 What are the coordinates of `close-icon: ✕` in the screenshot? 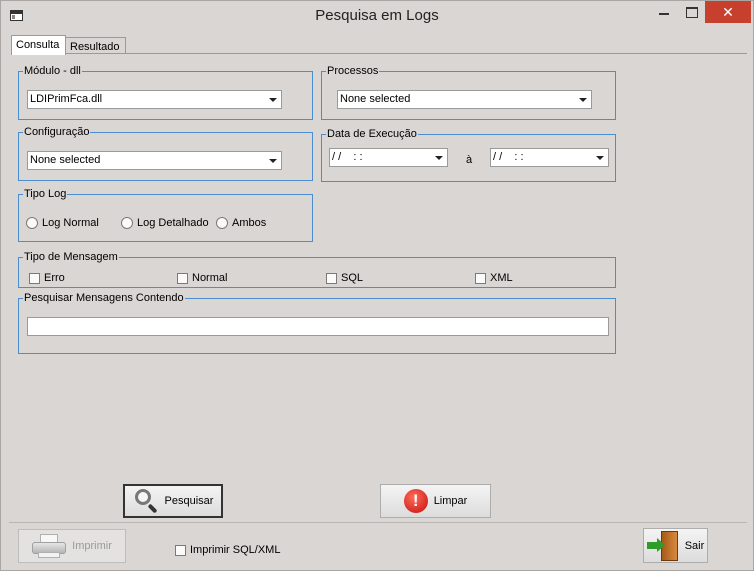 It's located at (728, 12).